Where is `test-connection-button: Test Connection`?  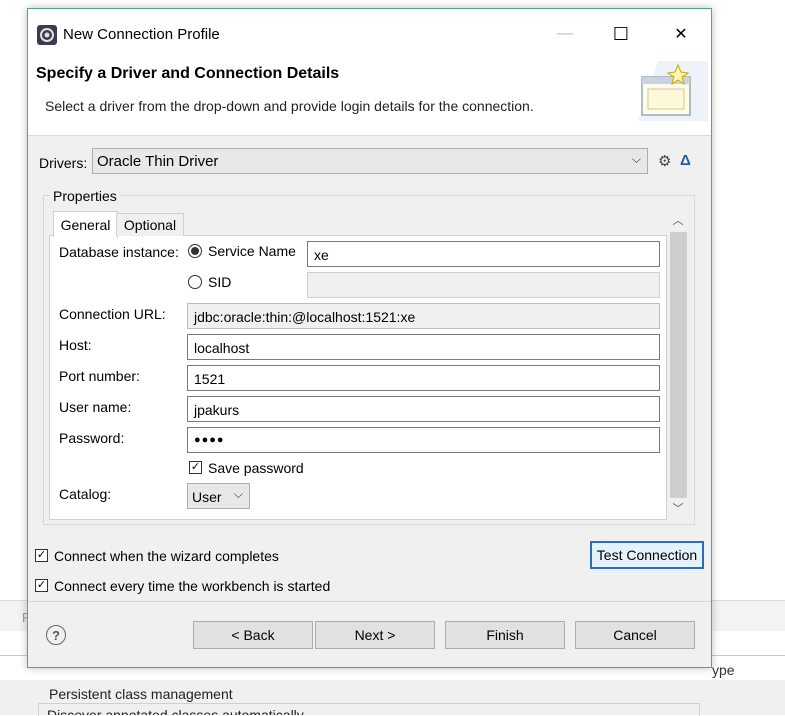
test-connection-button: Test Connection is located at coordinates (647, 555).